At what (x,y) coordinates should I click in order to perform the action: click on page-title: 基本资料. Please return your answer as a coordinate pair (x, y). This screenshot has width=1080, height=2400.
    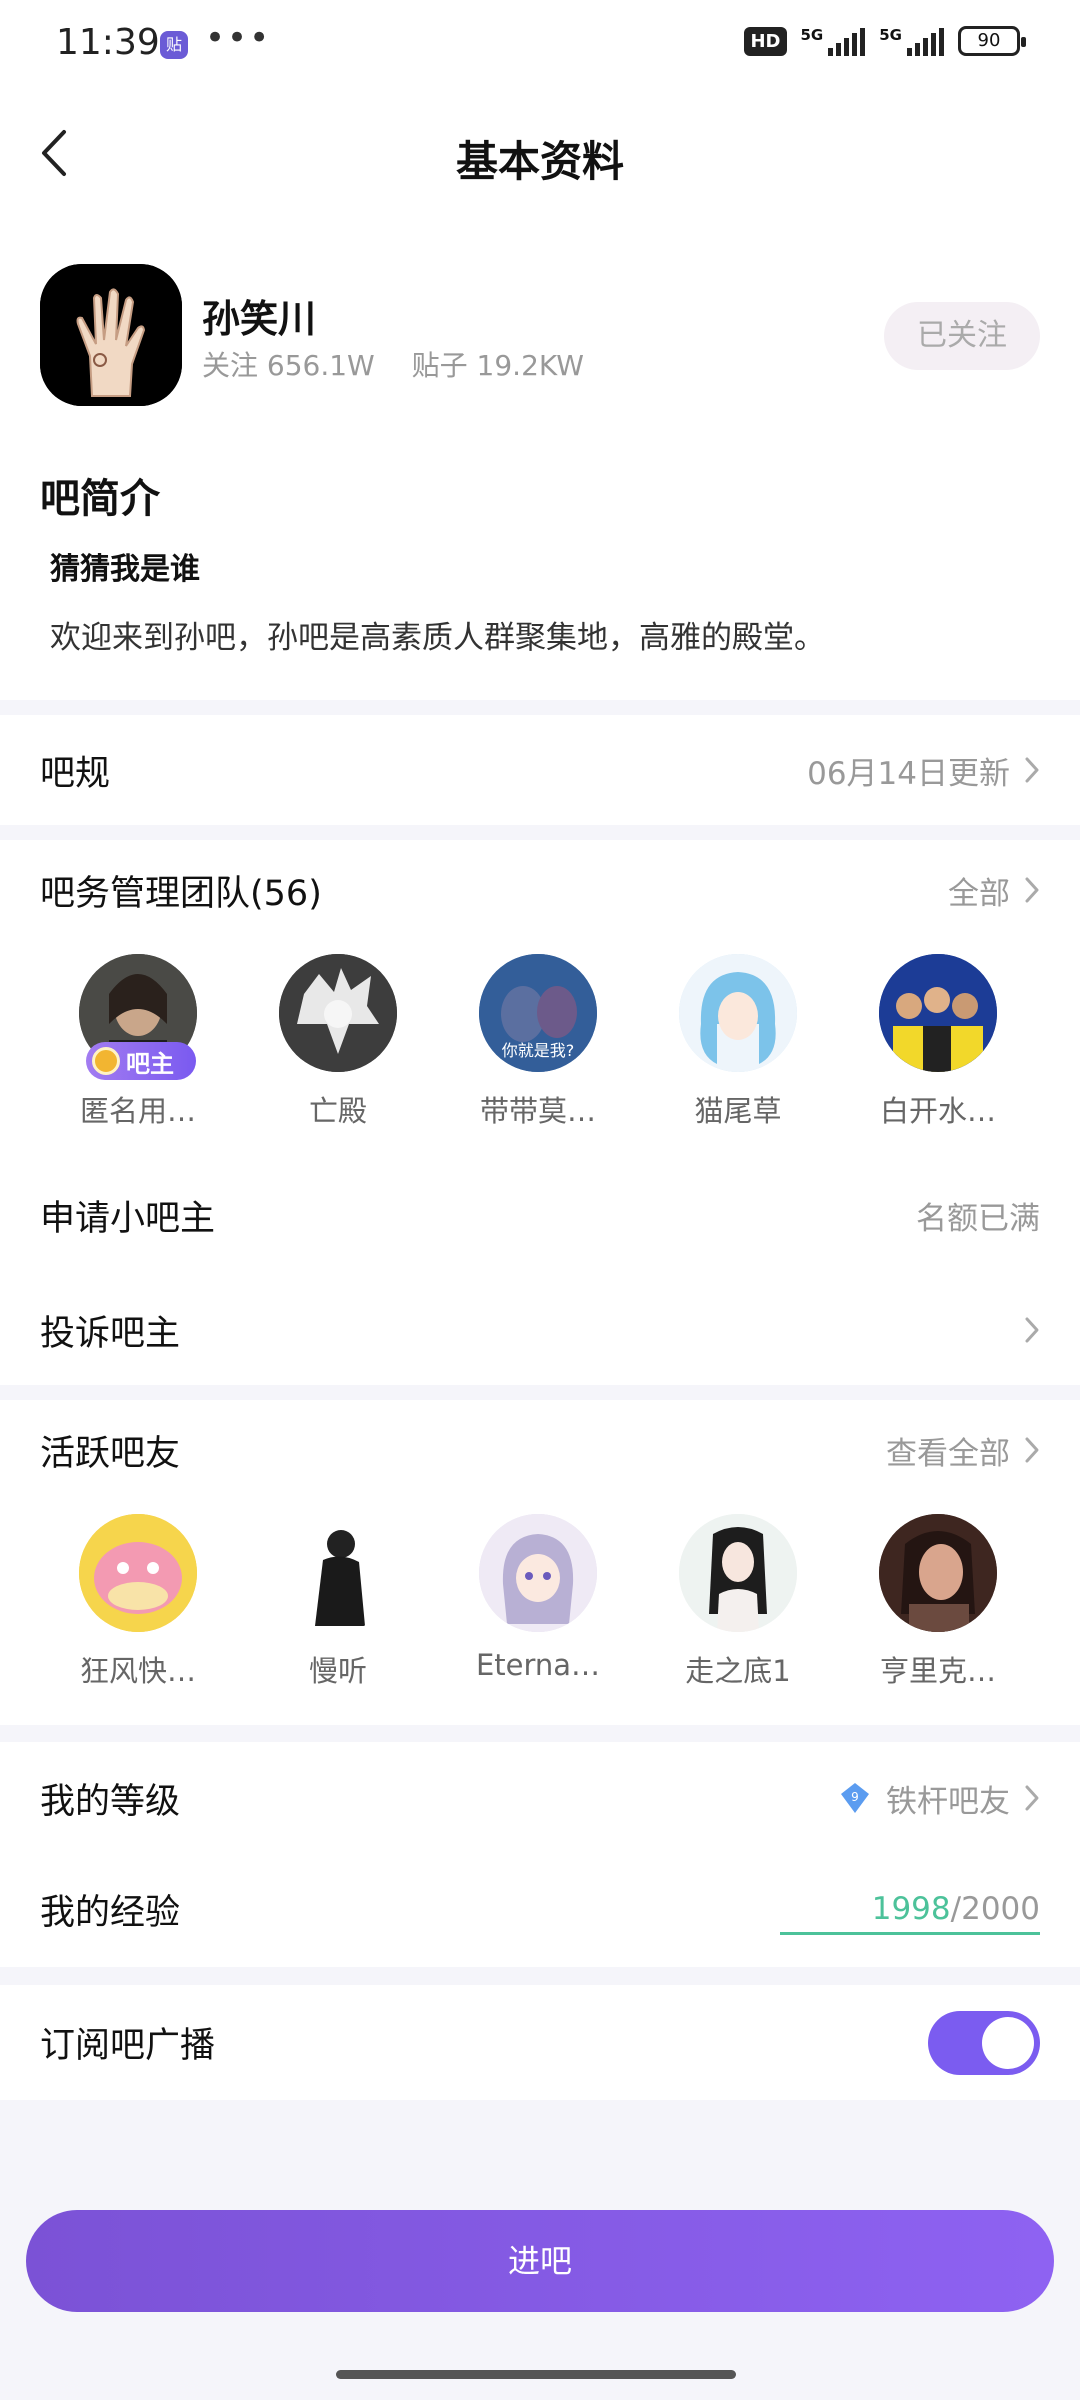
    Looking at the image, I should click on (539, 161).